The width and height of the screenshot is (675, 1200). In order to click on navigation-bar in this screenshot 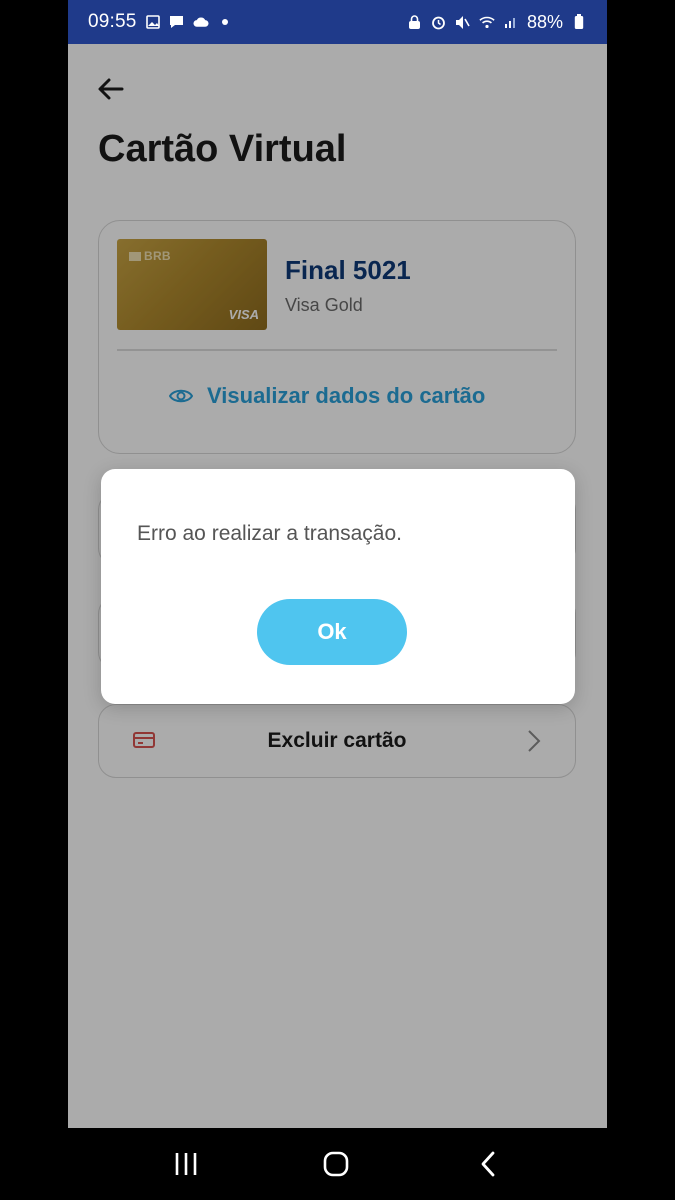, I will do `click(337, 1164)`.